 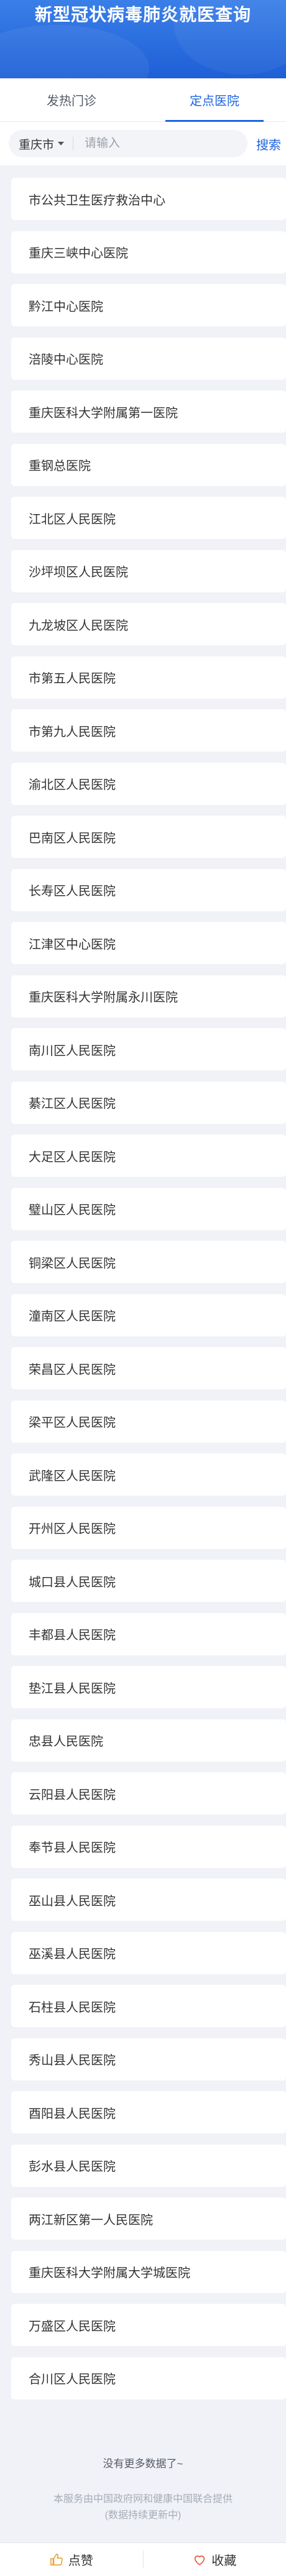 What do you see at coordinates (148, 358) in the screenshot?
I see `hospital-list-item: 涪陵中心医院` at bounding box center [148, 358].